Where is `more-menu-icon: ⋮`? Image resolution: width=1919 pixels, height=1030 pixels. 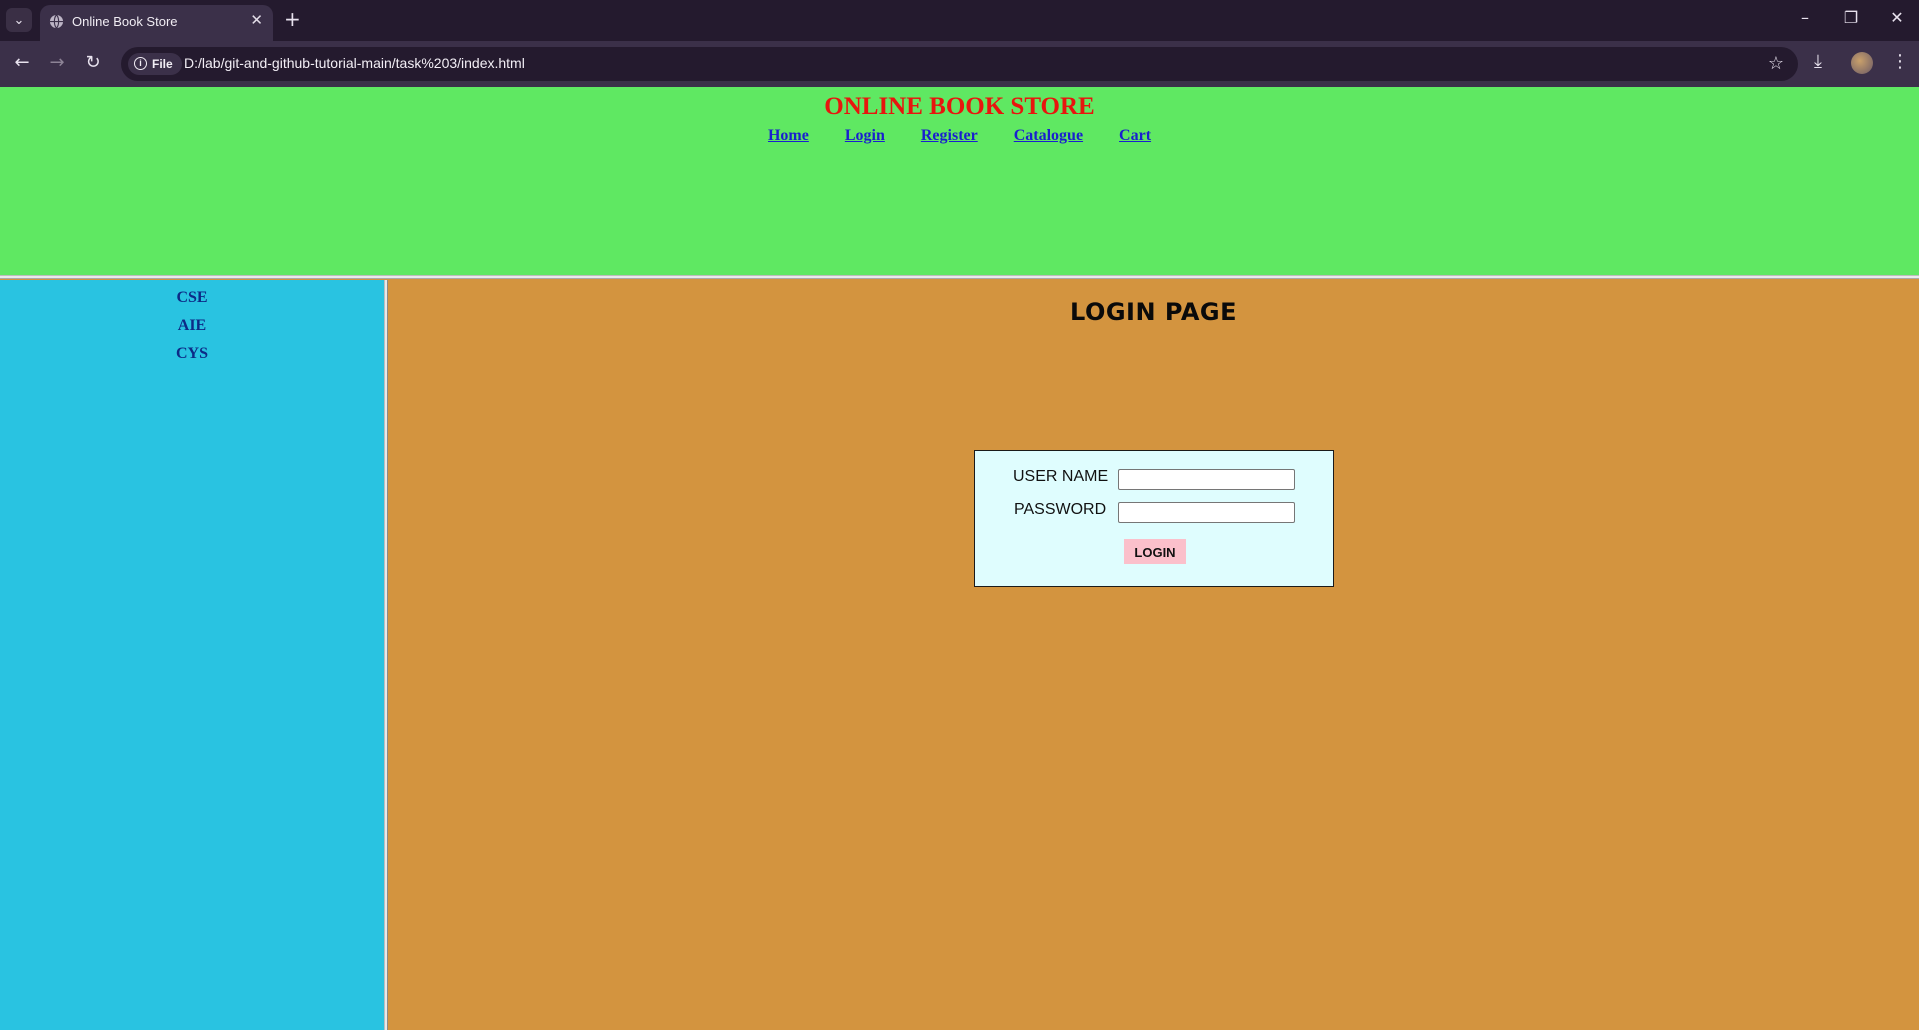
more-menu-icon: ⋮ is located at coordinates (1900, 61).